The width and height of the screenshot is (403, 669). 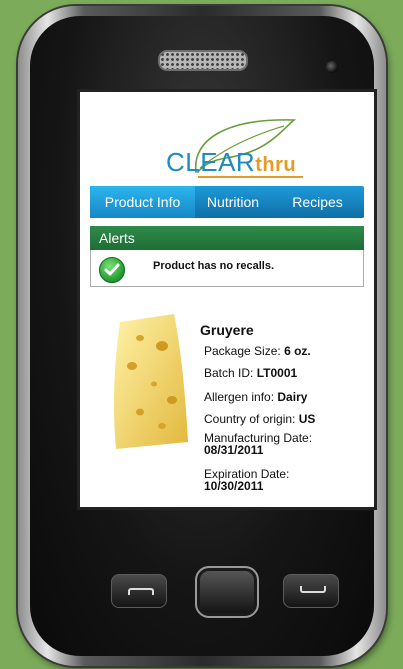 What do you see at coordinates (307, 419) in the screenshot?
I see `origin-value: US` at bounding box center [307, 419].